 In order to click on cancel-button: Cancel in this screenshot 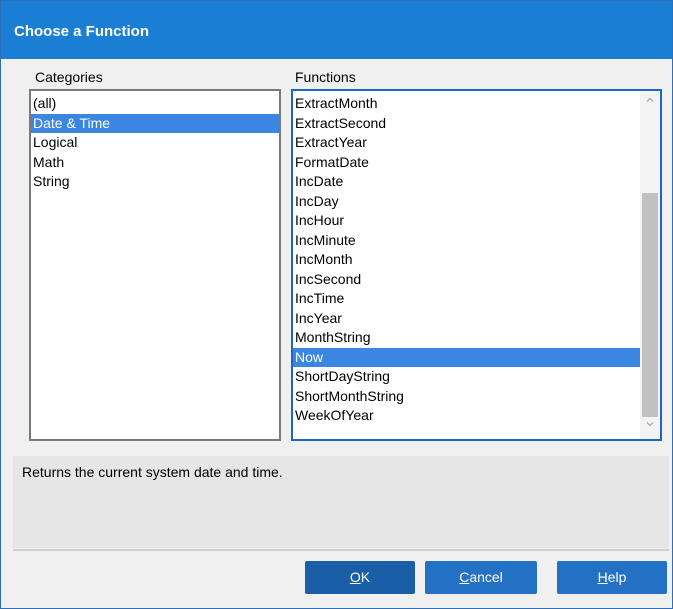, I will do `click(481, 577)`.